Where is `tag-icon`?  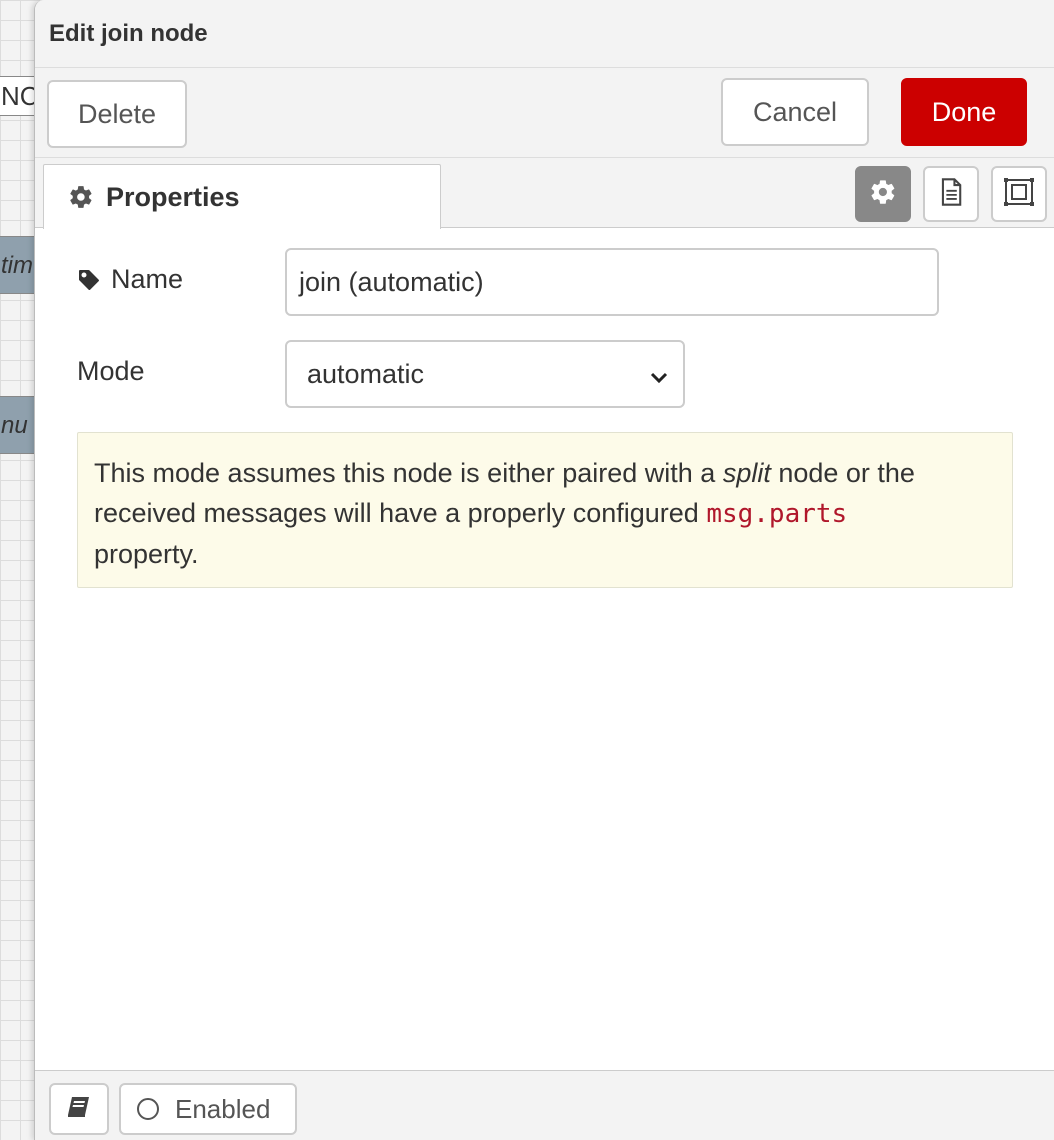 tag-icon is located at coordinates (89, 280).